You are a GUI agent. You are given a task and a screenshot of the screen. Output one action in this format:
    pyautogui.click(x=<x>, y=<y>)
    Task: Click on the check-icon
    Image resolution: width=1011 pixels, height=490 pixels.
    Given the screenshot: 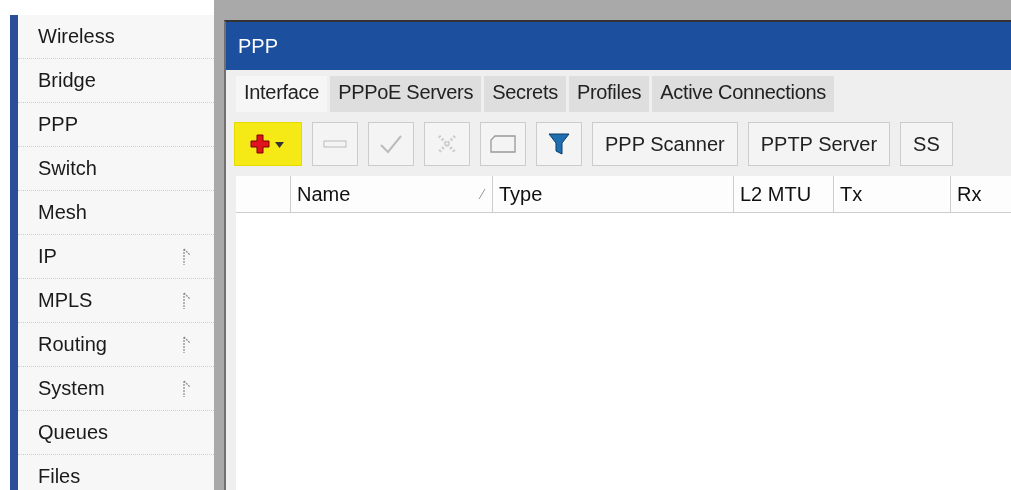 What is the action you would take?
    pyautogui.click(x=391, y=144)
    